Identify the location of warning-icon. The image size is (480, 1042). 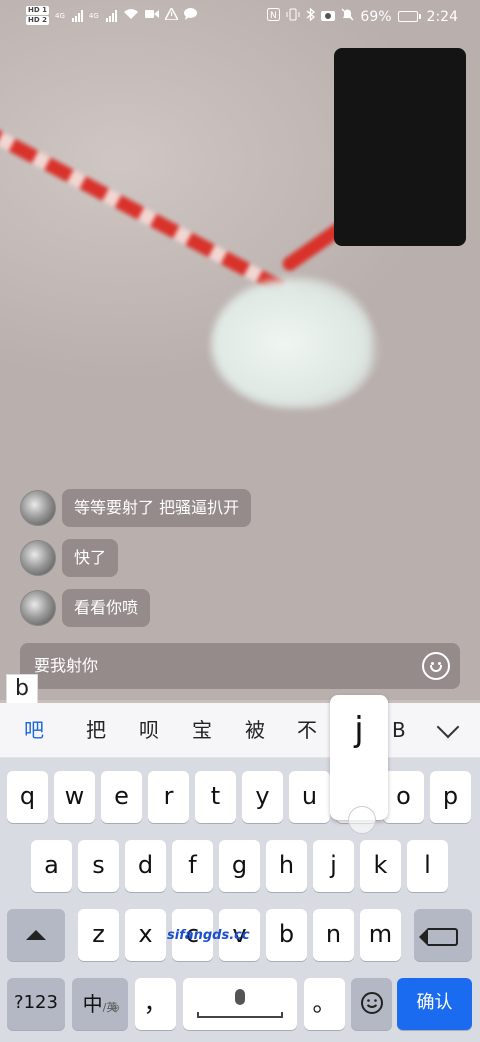
(171, 14).